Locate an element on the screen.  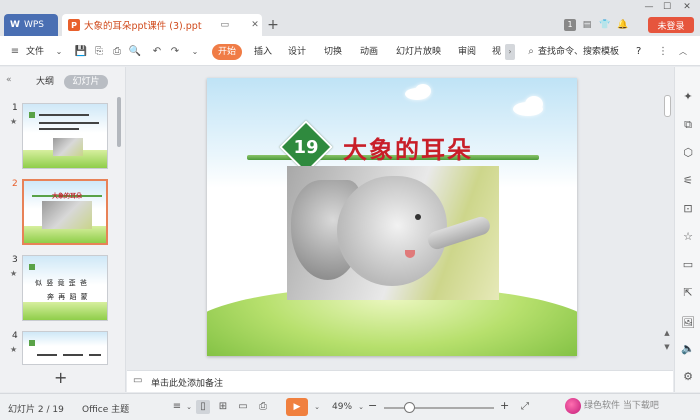
ppt-file-icon: P is located at coordinates (74, 25).